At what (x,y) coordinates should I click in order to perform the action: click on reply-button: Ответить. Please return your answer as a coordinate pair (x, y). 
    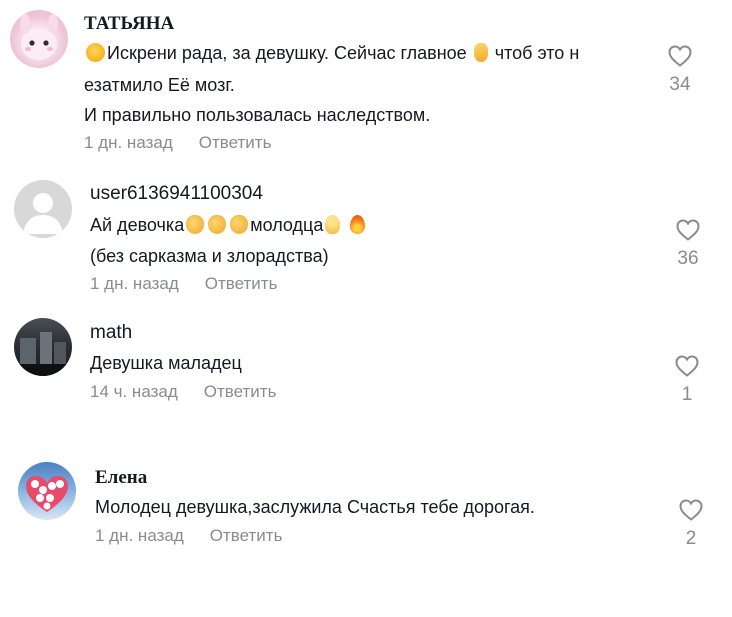
    Looking at the image, I should click on (246, 535).